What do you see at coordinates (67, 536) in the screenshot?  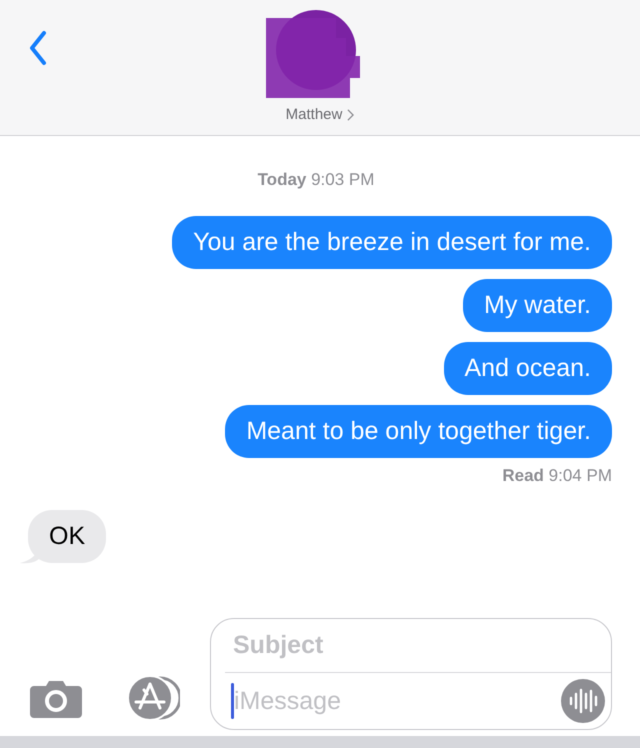 I see `message-bubble: OK` at bounding box center [67, 536].